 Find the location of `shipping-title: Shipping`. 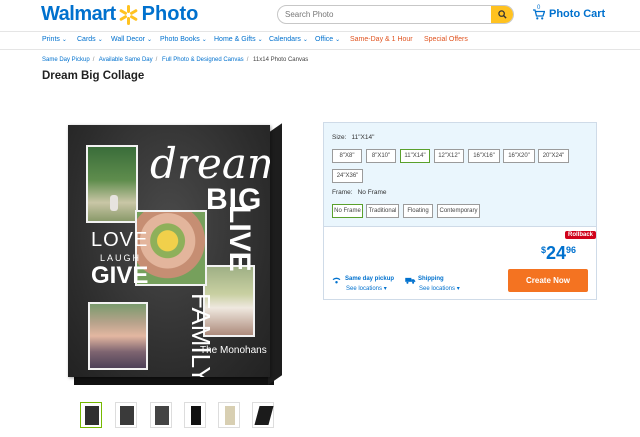

shipping-title: Shipping is located at coordinates (431, 279).